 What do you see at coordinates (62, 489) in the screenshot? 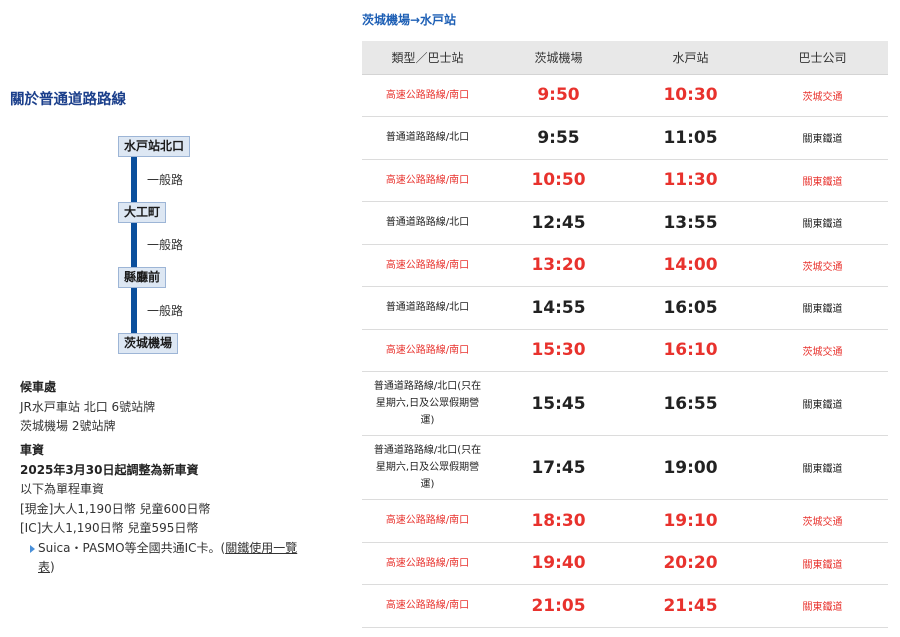
I see `fare-line: 以下為單程車資` at bounding box center [62, 489].